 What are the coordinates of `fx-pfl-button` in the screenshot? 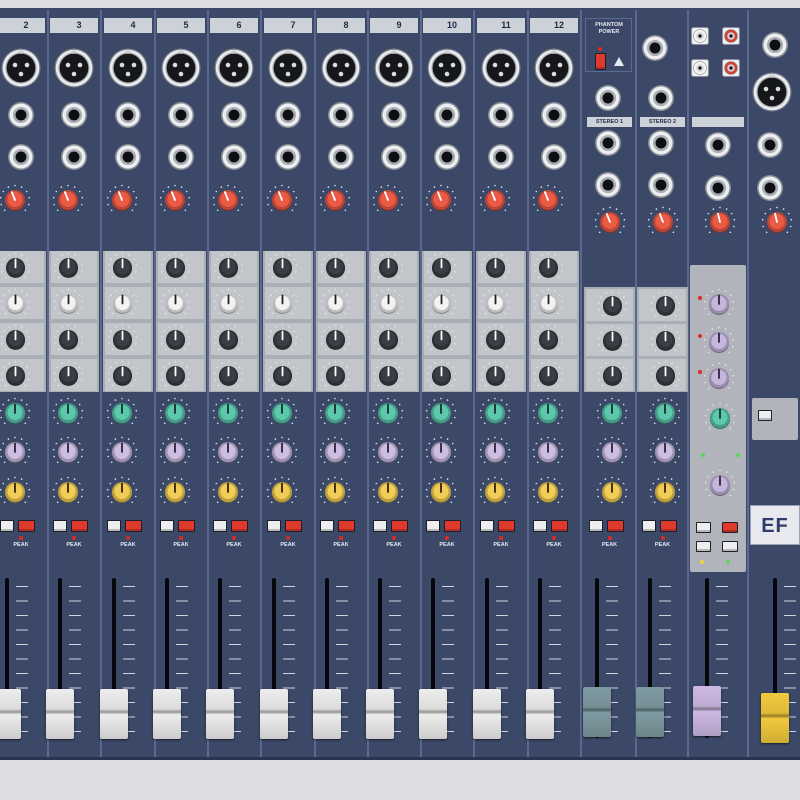 It's located at (703, 527).